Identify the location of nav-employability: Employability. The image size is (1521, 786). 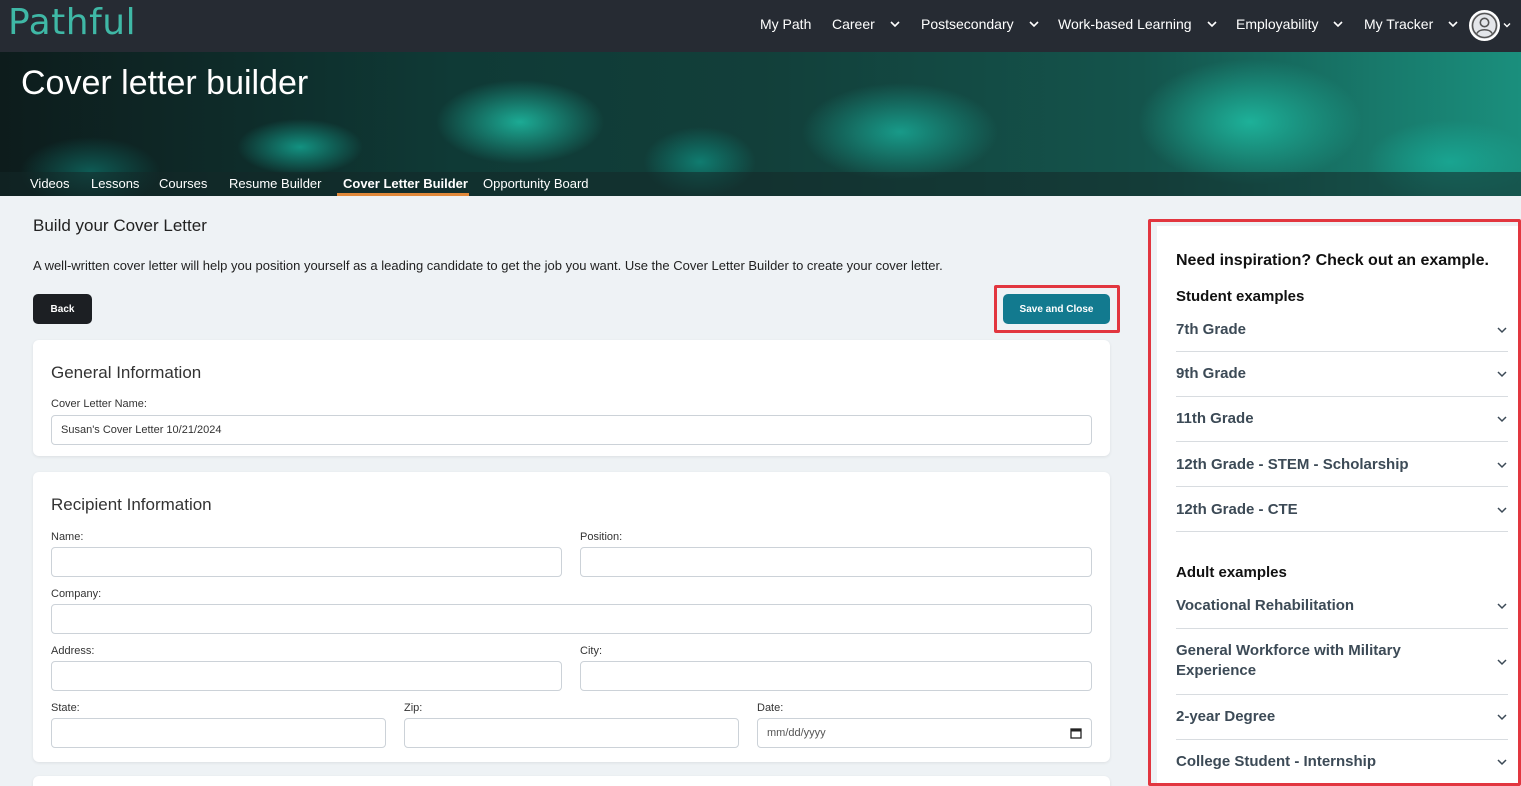
(1290, 24).